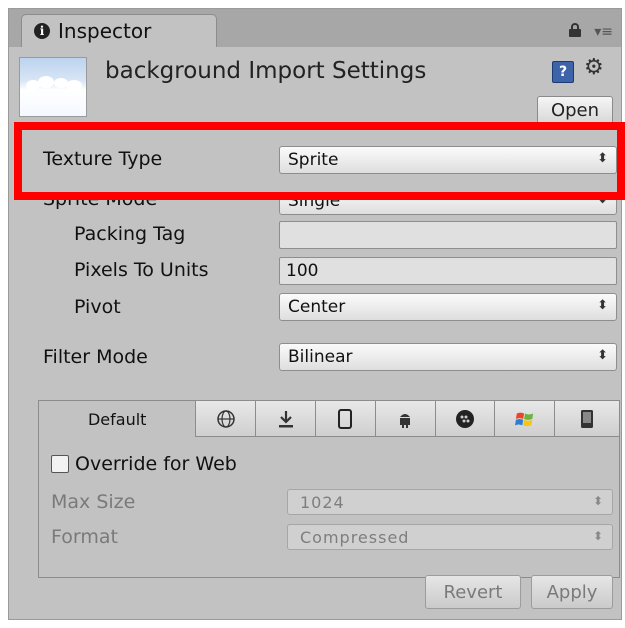 This screenshot has height=628, width=625. Describe the element at coordinates (603, 32) in the screenshot. I see `menu-icon: ▾≡` at that location.